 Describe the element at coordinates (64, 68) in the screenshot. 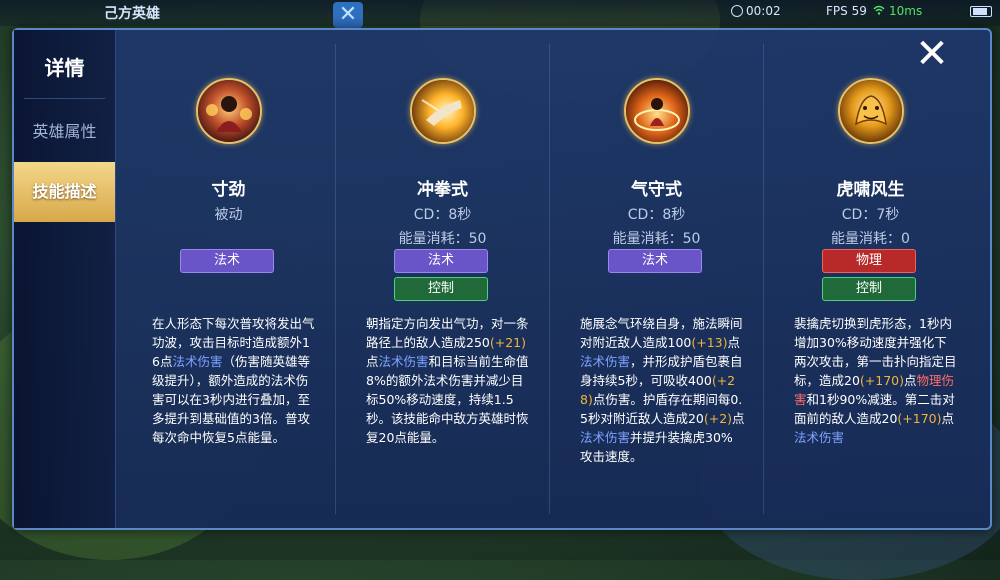

I see `sidebar-title: 详情` at that location.